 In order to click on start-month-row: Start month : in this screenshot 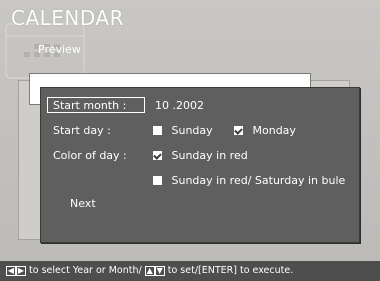, I will do `click(89, 105)`.